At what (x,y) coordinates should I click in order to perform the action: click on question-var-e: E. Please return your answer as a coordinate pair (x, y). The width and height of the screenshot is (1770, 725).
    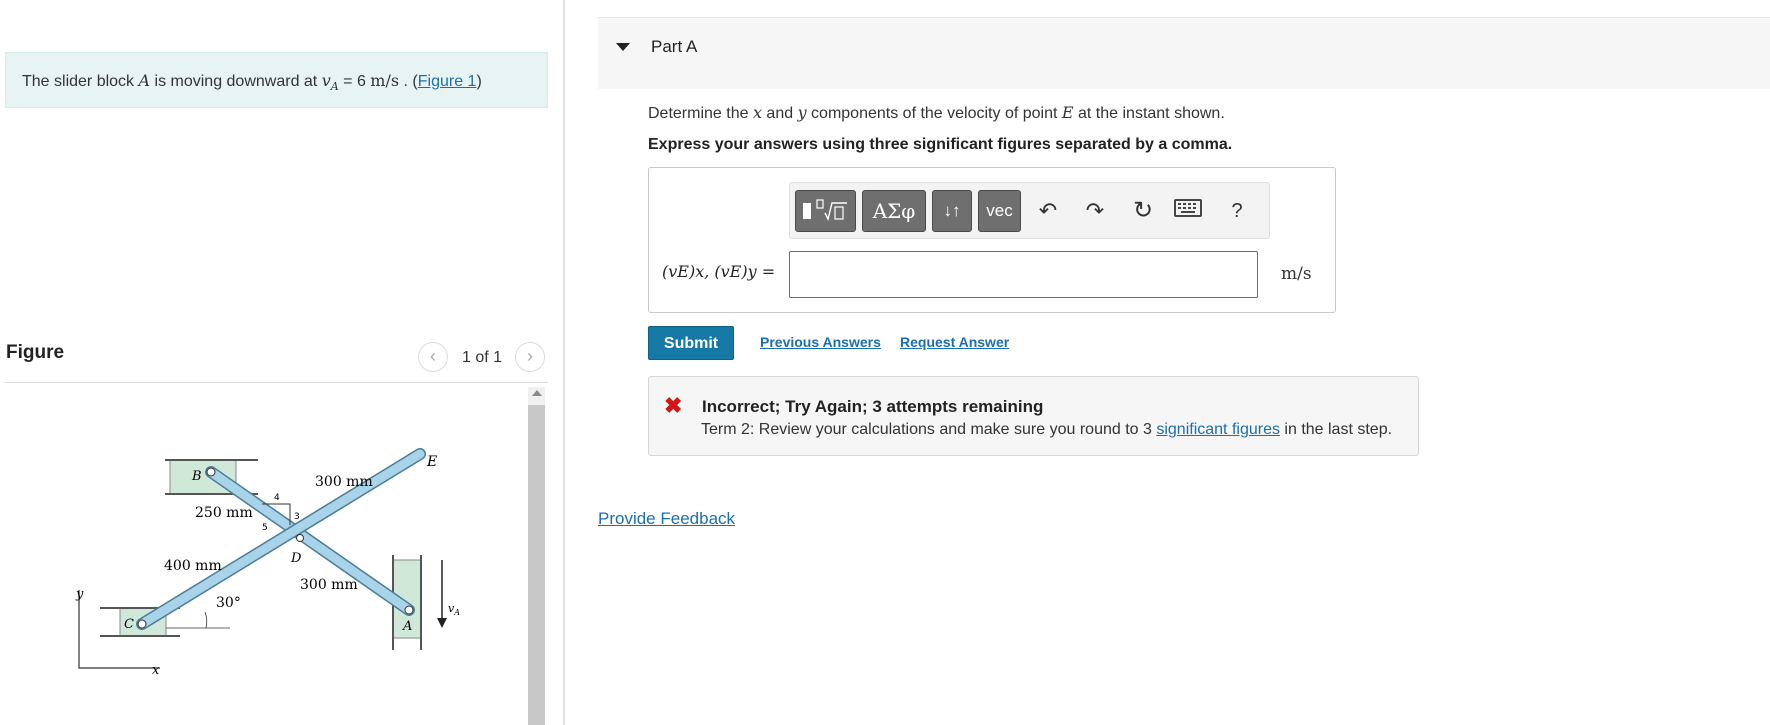
    Looking at the image, I should click on (1067, 112).